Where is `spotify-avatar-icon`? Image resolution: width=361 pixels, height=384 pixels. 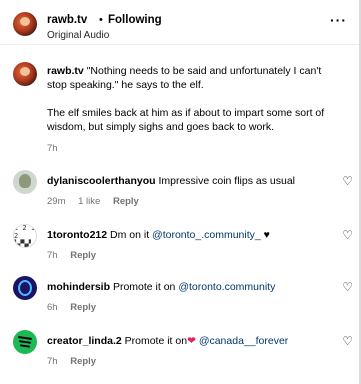 spotify-avatar-icon is located at coordinates (25, 342).